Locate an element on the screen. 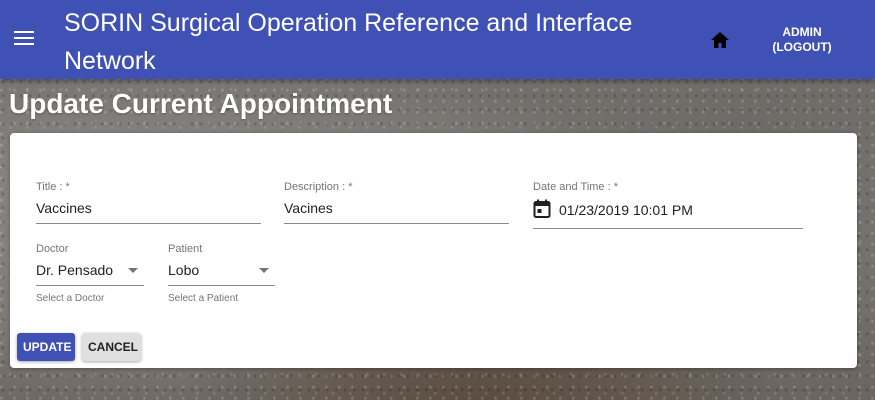 The width and height of the screenshot is (875, 400). patient-helper-text: Select a Patient is located at coordinates (203, 298).